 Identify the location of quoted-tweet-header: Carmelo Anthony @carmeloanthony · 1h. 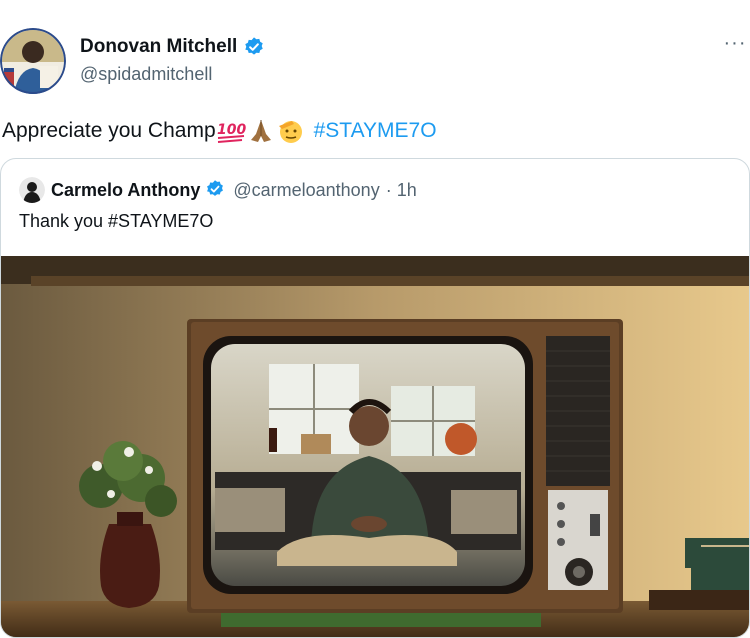
(218, 190).